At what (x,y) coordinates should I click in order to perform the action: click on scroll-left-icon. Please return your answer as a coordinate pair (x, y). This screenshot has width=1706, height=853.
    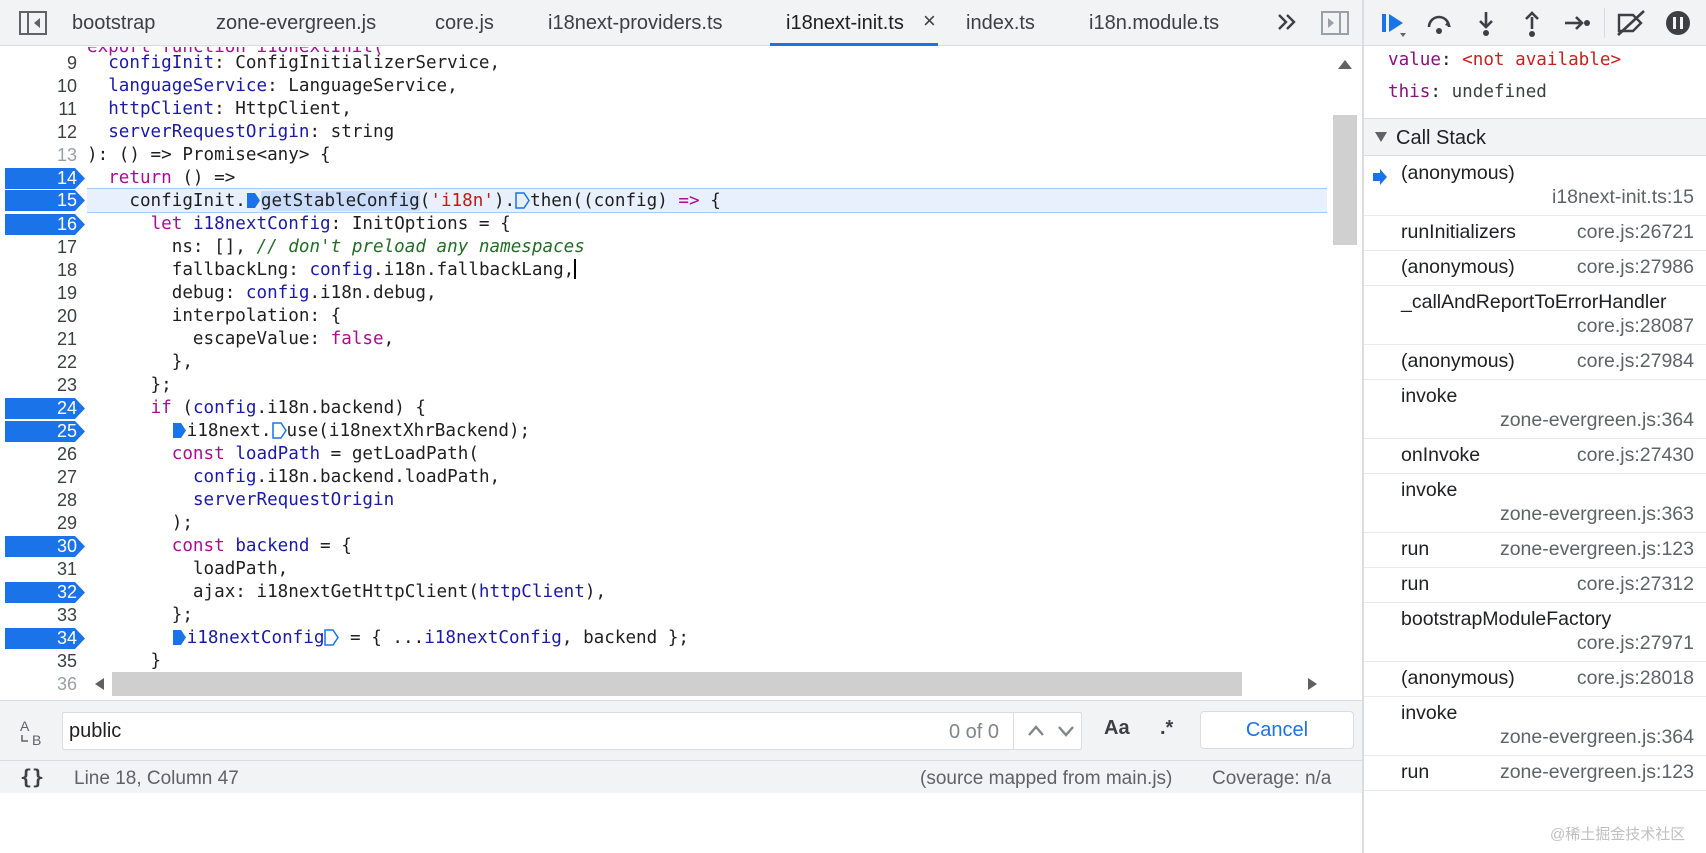
    Looking at the image, I should click on (99, 684).